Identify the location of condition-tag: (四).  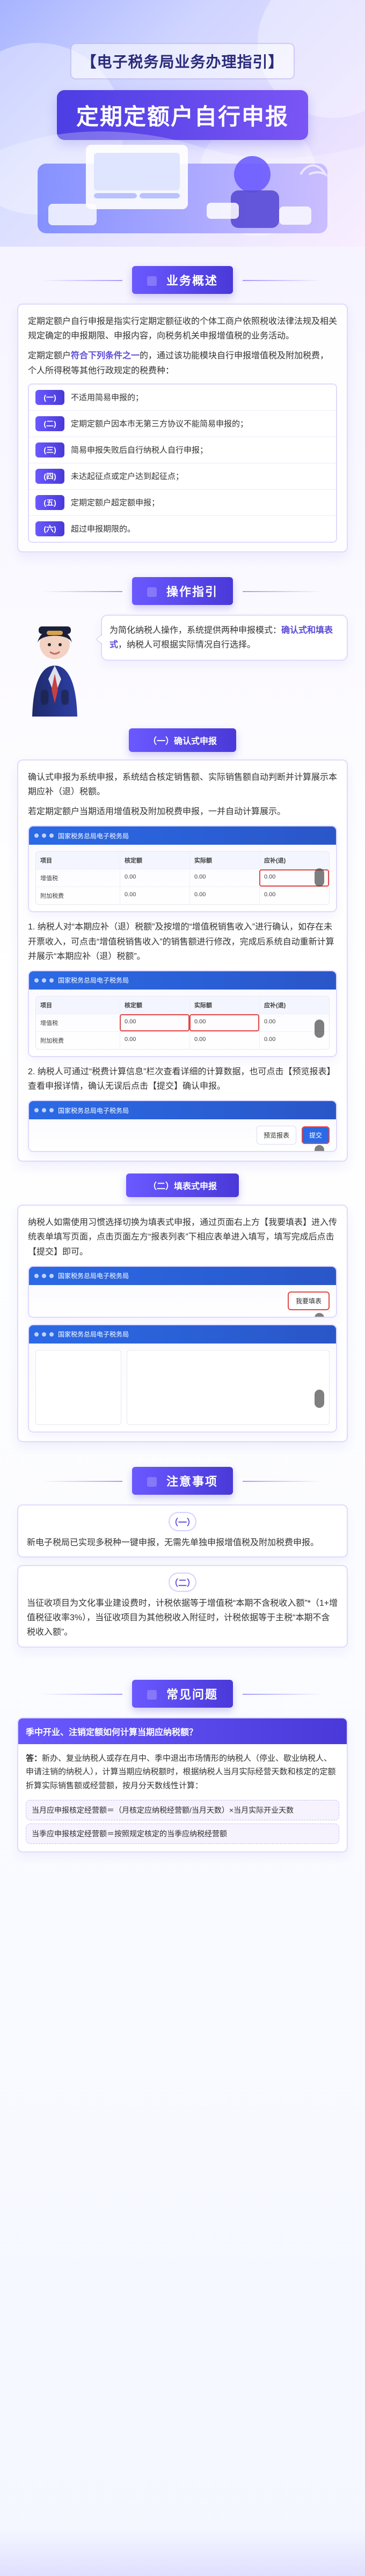
(49, 476).